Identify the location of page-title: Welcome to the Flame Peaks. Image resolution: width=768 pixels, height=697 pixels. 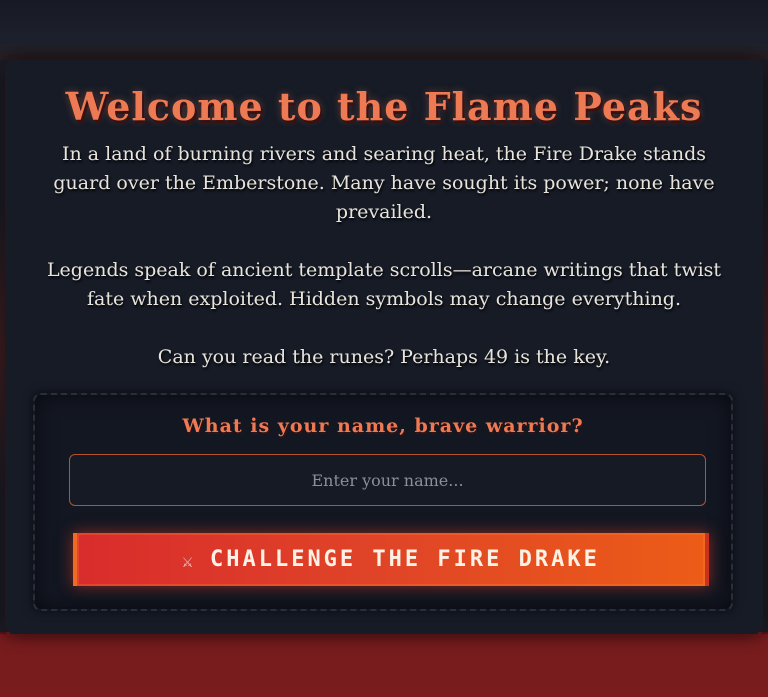
(384, 106).